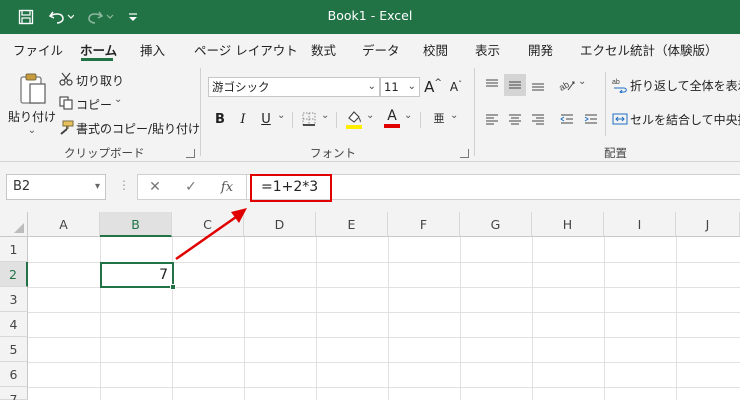  Describe the element at coordinates (591, 119) in the screenshot. I see `increase-indent-icon` at that location.